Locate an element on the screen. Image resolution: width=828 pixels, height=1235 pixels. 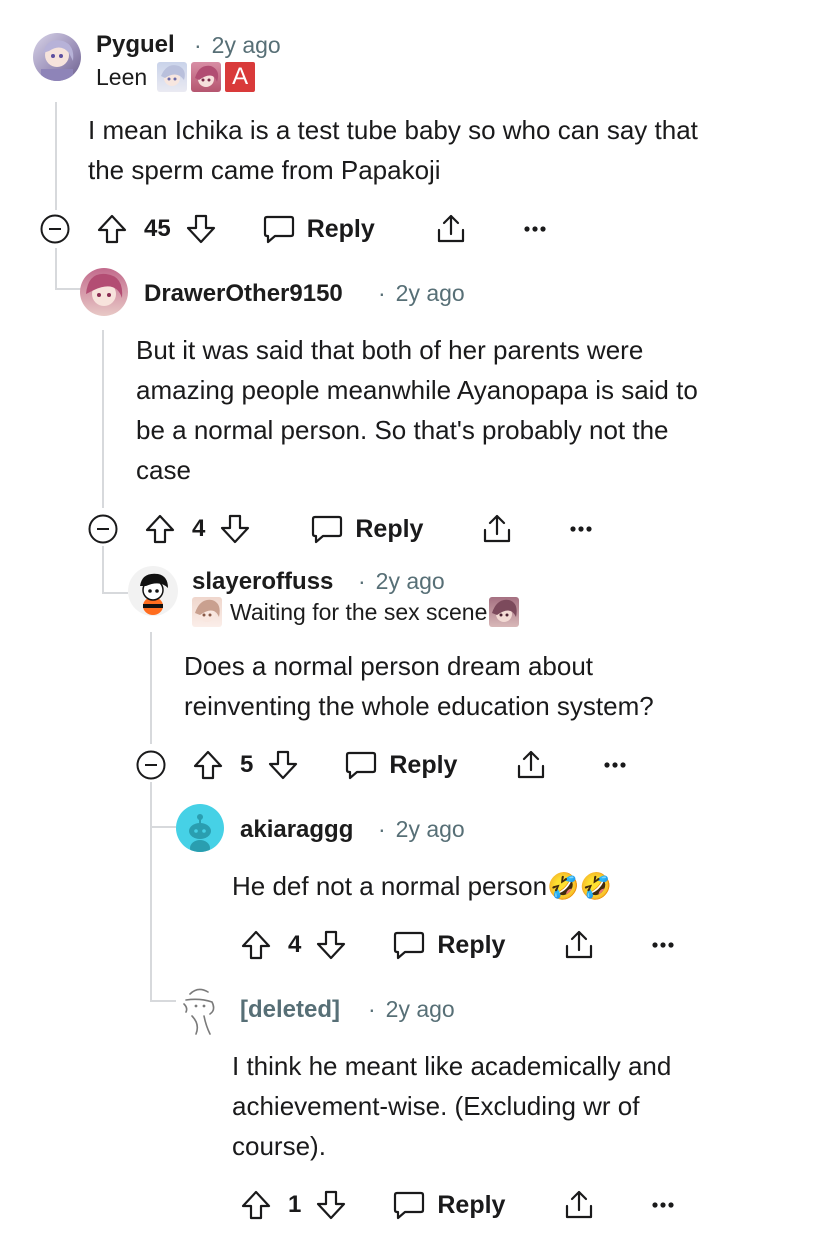
comment-line: reinventing the whole education system? is located at coordinates (419, 706).